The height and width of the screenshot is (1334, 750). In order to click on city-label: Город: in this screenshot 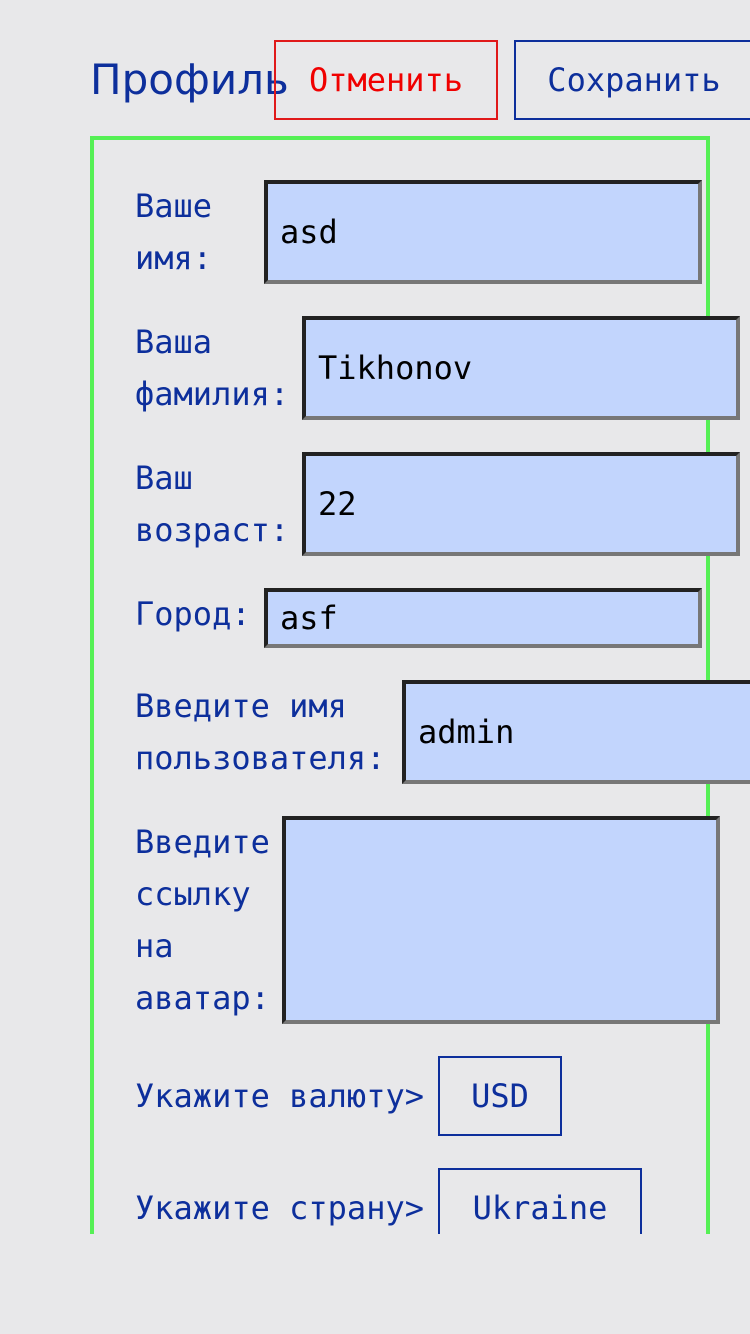, I will do `click(193, 614)`.